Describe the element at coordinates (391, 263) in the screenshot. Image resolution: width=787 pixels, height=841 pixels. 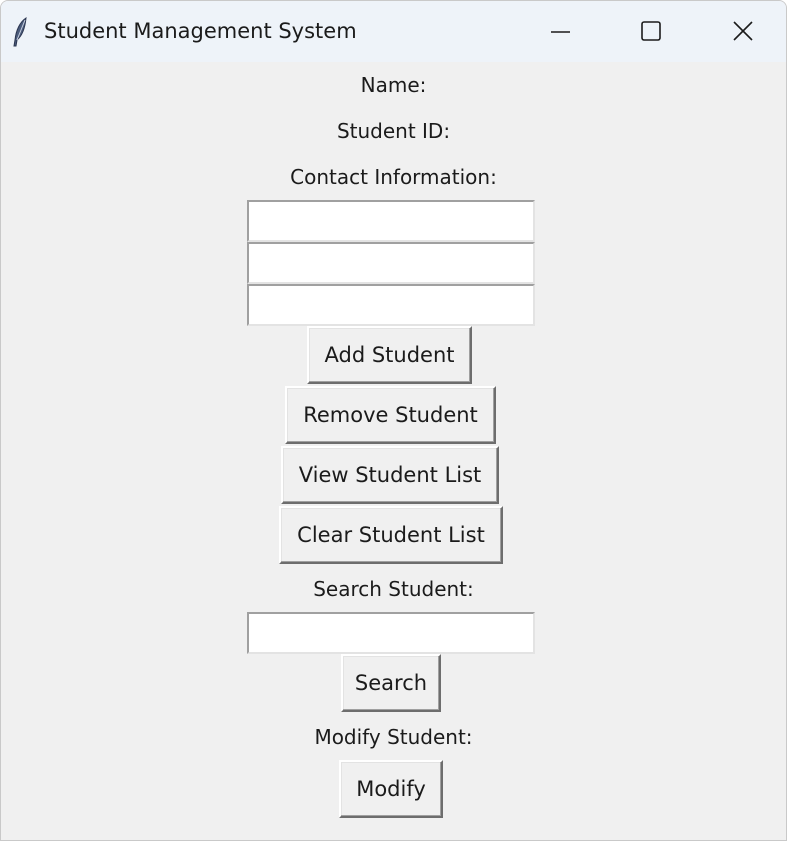
I see `student-id-input` at that location.